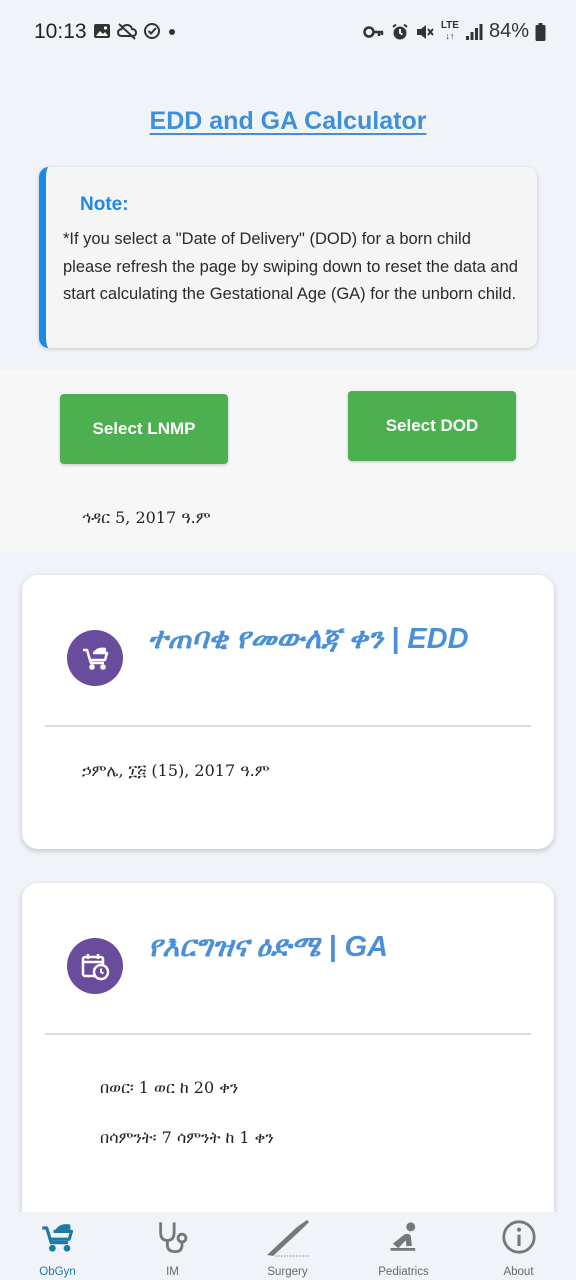  I want to click on select-dod-button: Select DOD, so click(432, 426).